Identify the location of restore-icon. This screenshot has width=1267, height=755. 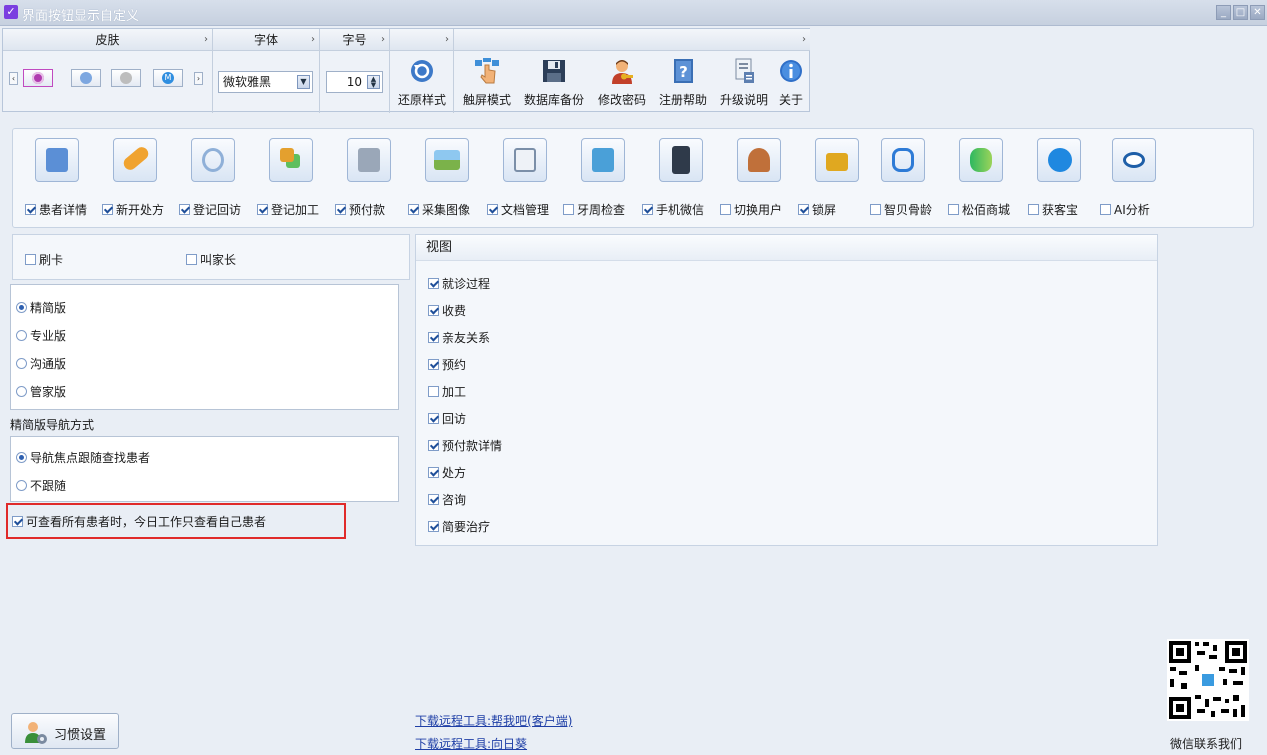
(422, 71).